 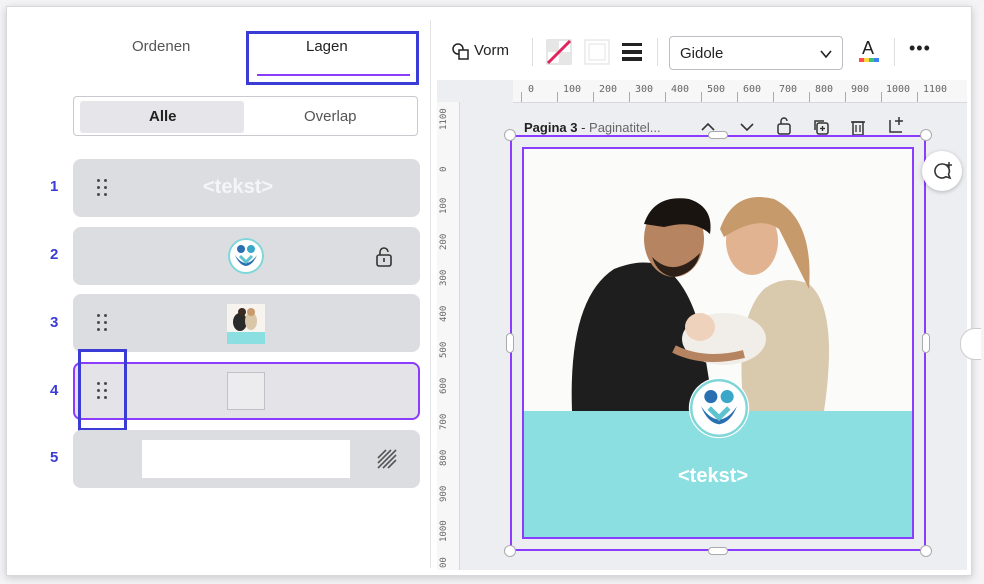 What do you see at coordinates (161, 46) in the screenshot?
I see `tab-ordenen: Ordenen` at bounding box center [161, 46].